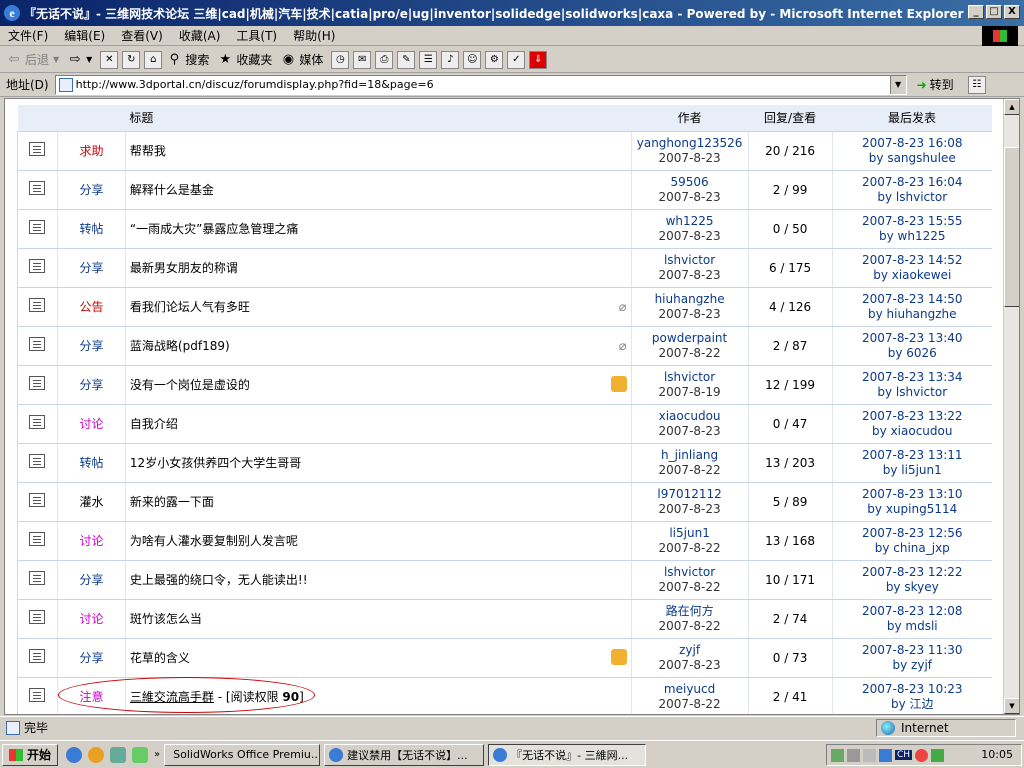 Image resolution: width=1024 pixels, height=768 pixels. I want to click on desktop-icon, so click(118, 754).